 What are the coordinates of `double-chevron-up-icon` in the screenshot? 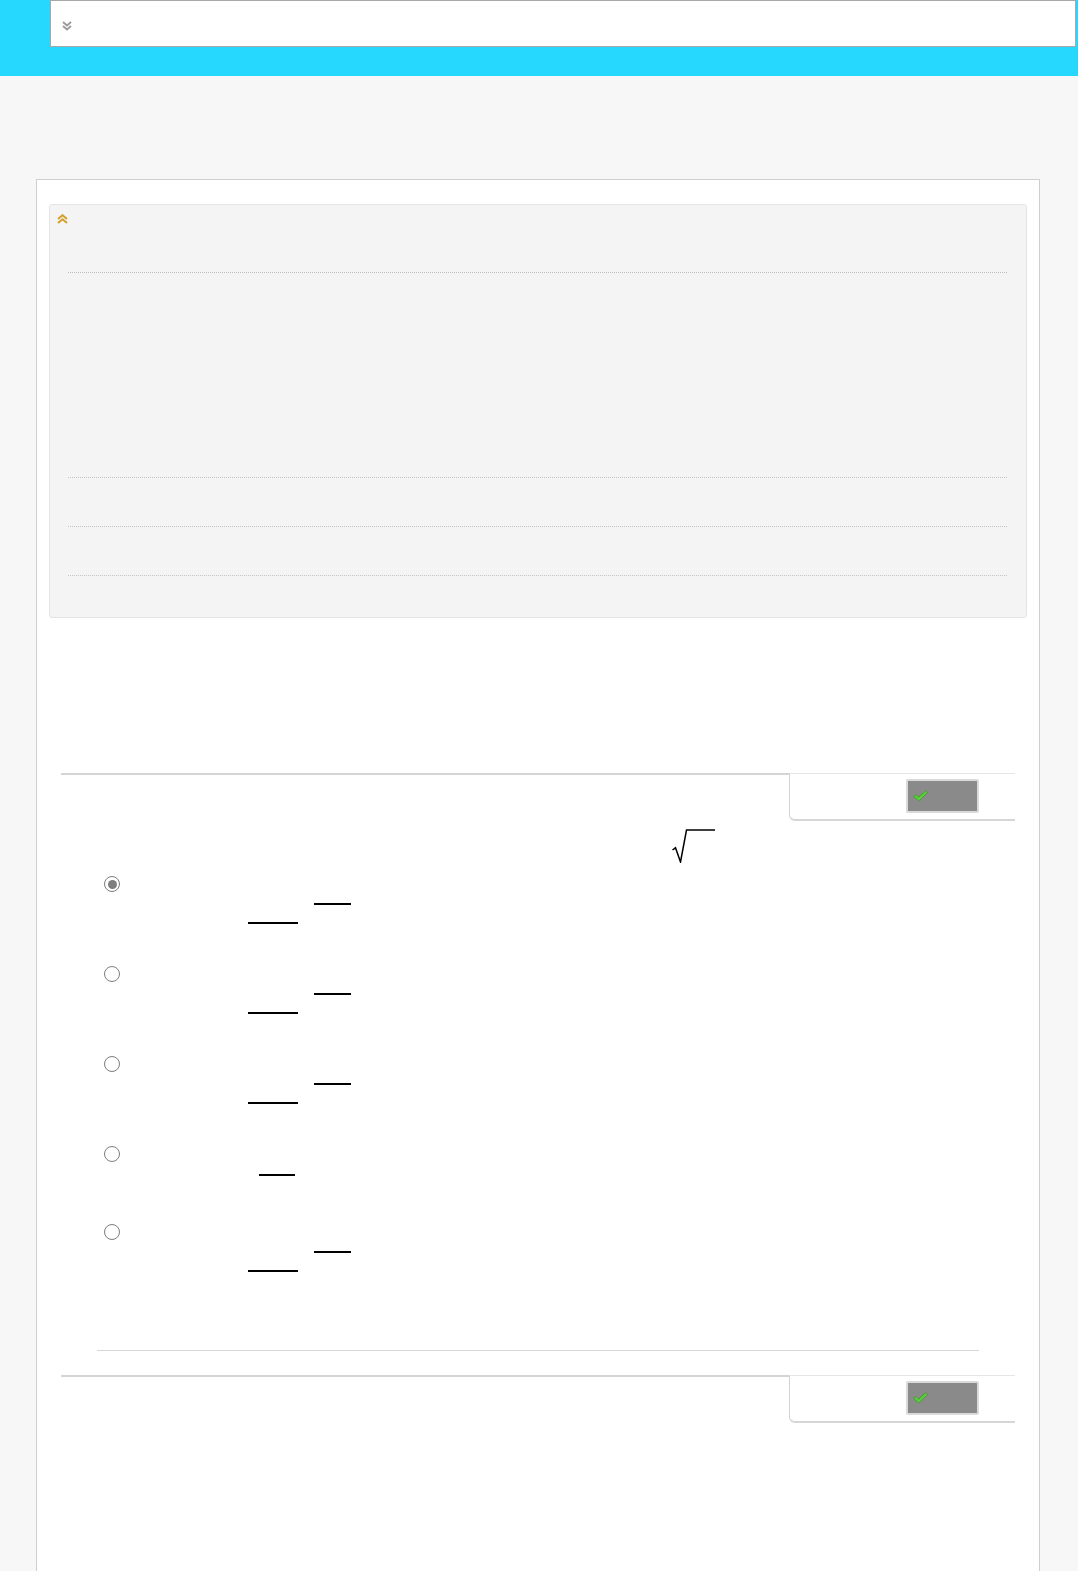 It's located at (62, 219).